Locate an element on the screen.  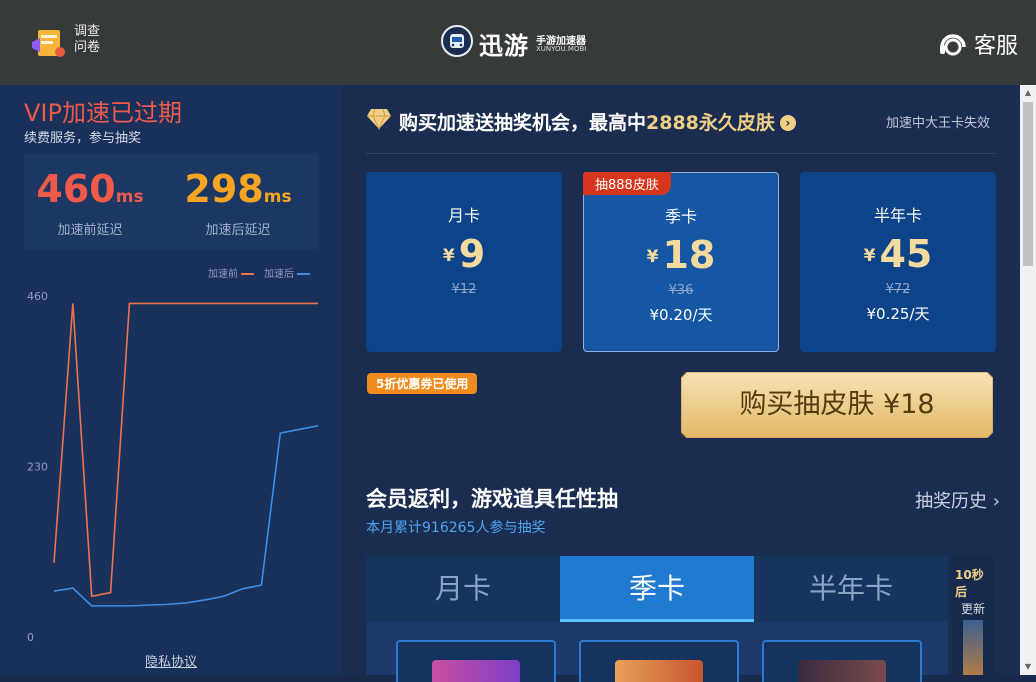
buy-button-label: 购买抽皮肤 ¥18 is located at coordinates (837, 404).